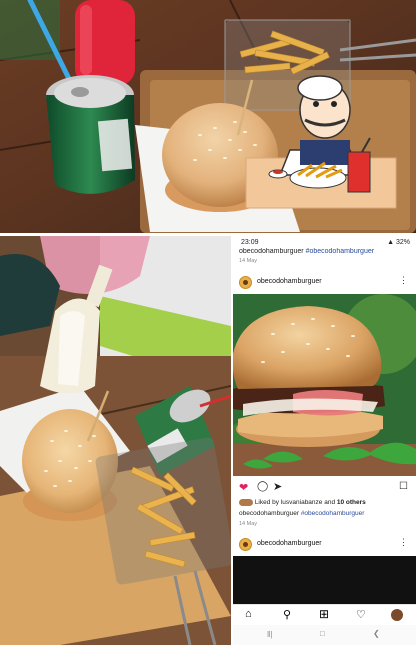  What do you see at coordinates (330, 503) in the screenshot?
I see `liked-by-and: and` at bounding box center [330, 503].